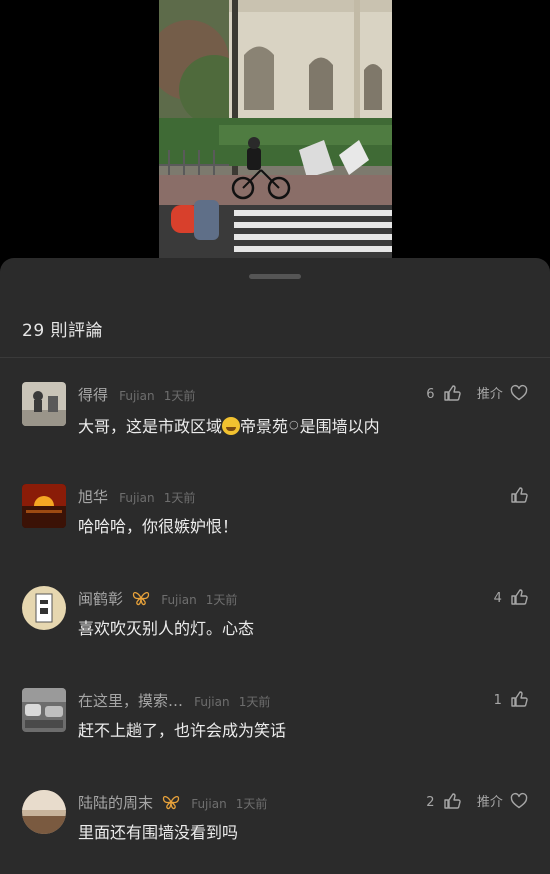 Image resolution: width=550 pixels, height=874 pixels. What do you see at coordinates (275, 529) in the screenshot?
I see `comment-item: 旭华 Fujian 1天前 哈哈哈，你很嫉妒恨！` at bounding box center [275, 529].